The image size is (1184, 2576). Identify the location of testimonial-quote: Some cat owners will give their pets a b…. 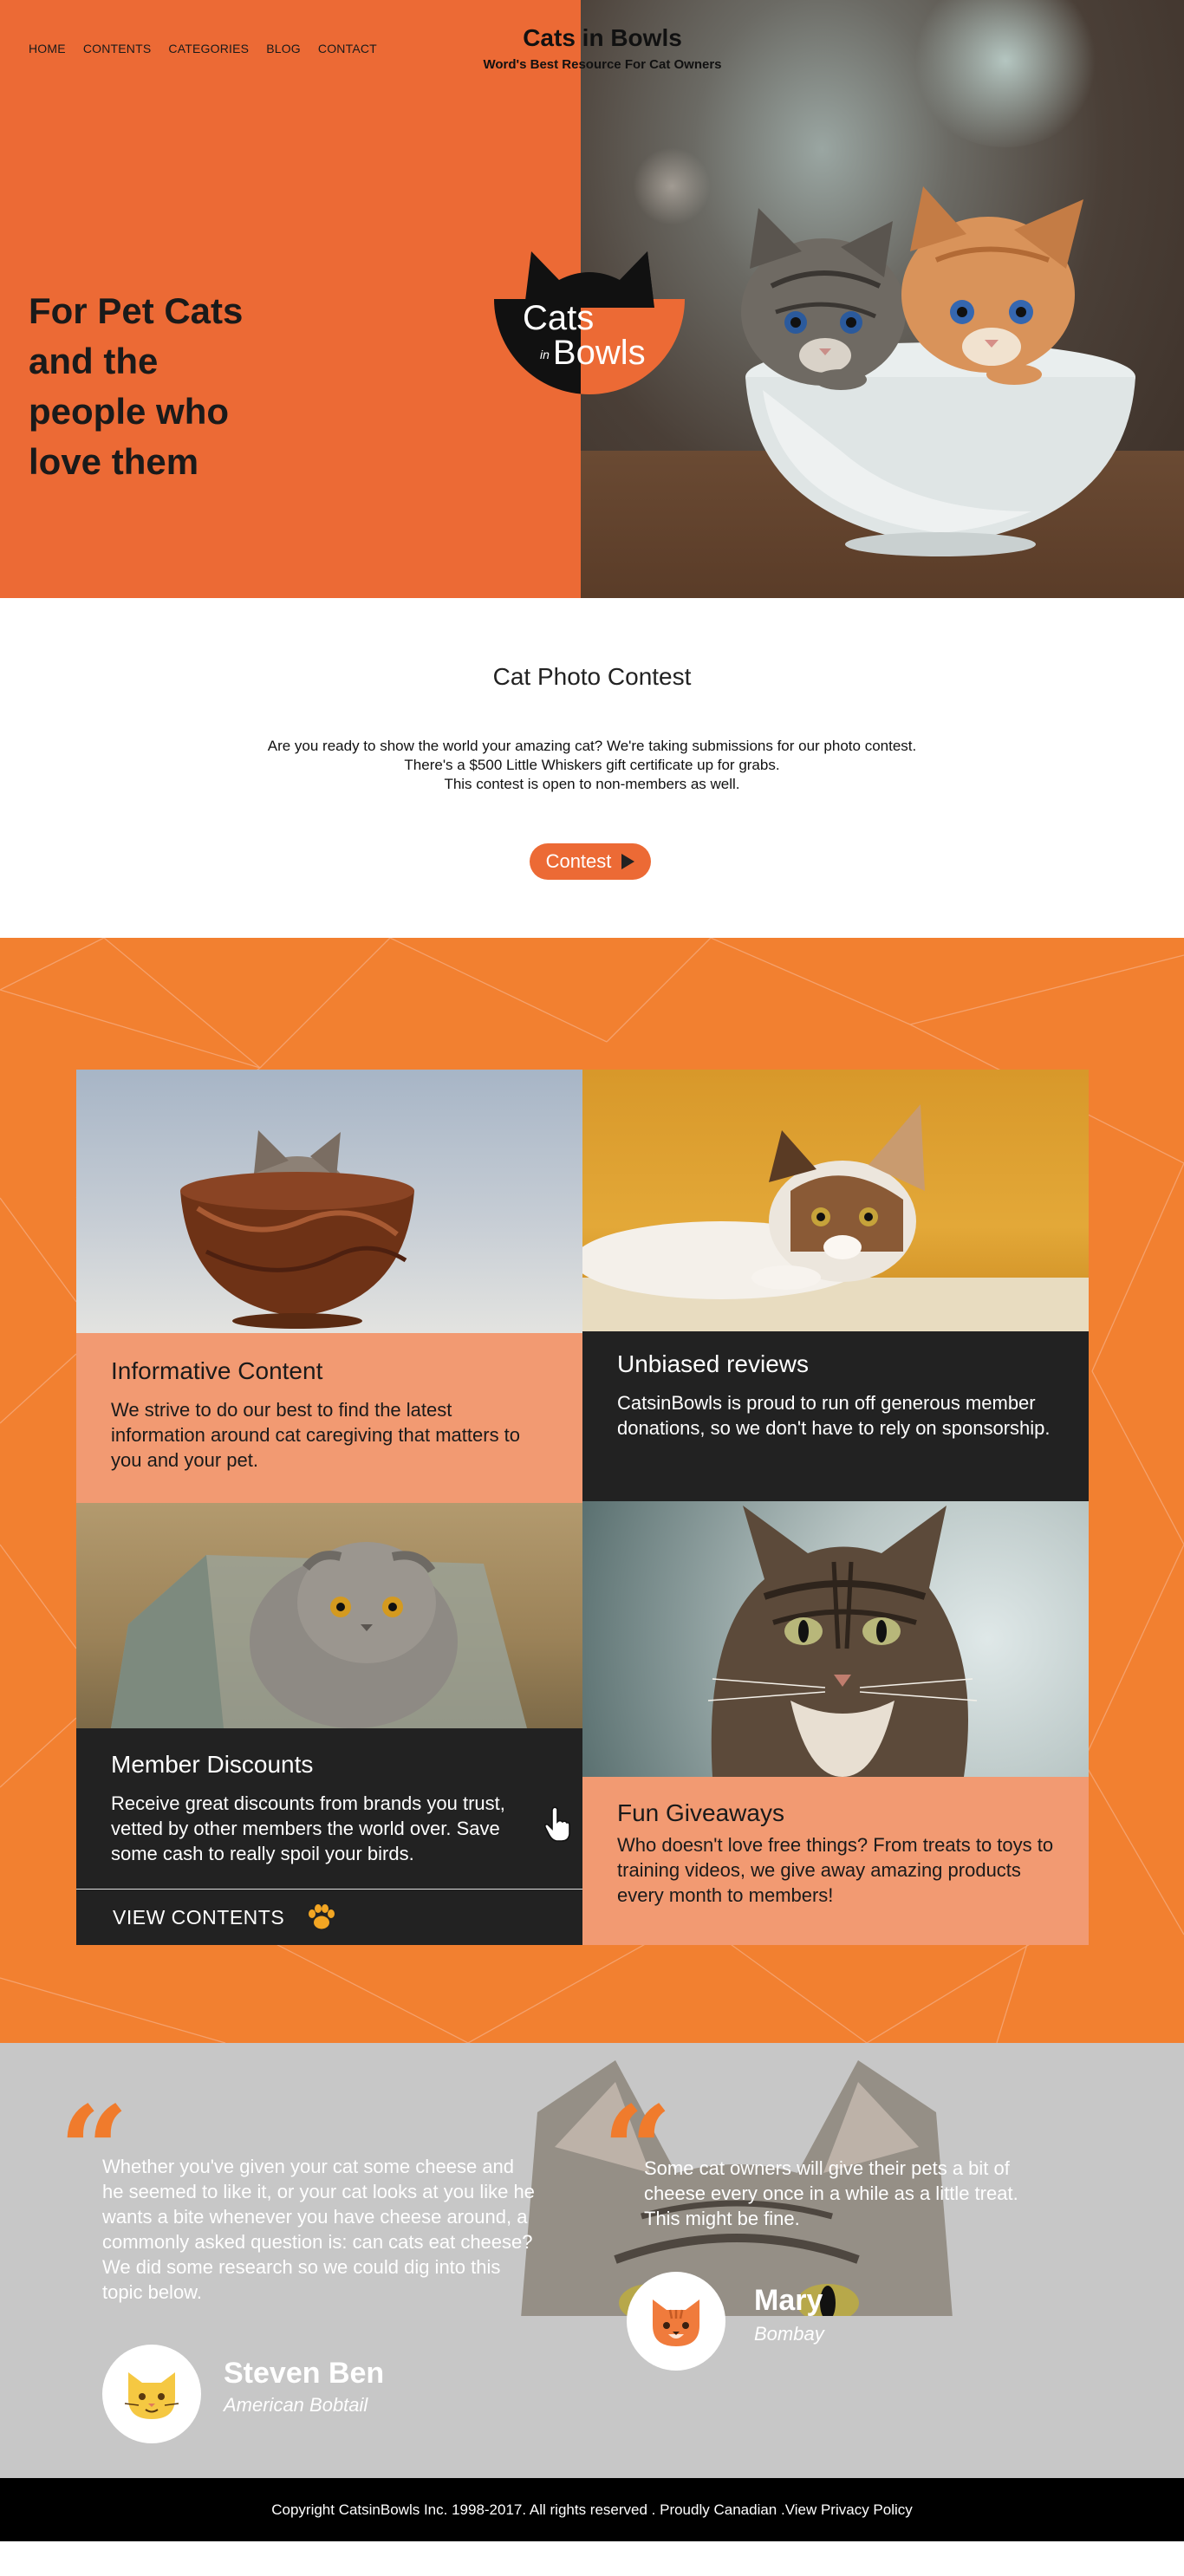
(831, 2193).